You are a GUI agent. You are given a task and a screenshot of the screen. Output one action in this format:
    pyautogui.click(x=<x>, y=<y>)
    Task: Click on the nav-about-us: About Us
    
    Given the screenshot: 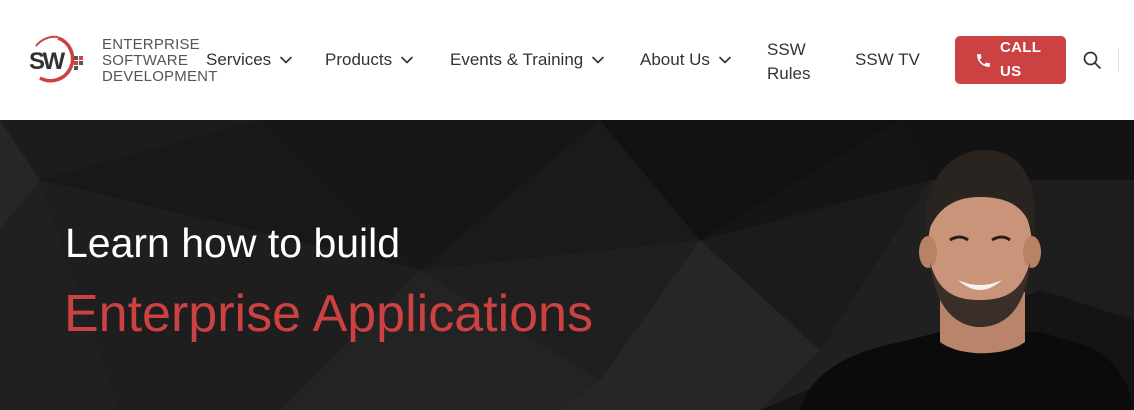 What is the action you would take?
    pyautogui.click(x=685, y=60)
    